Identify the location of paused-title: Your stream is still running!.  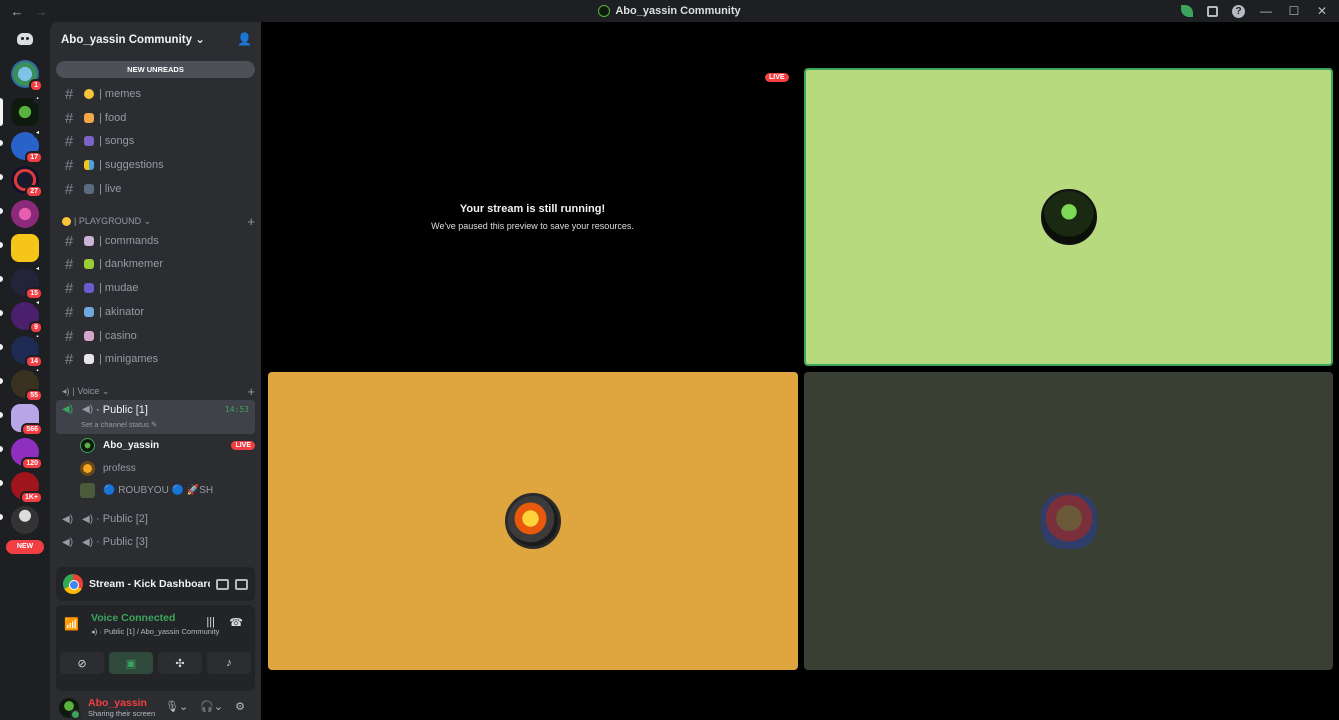
(532, 209).